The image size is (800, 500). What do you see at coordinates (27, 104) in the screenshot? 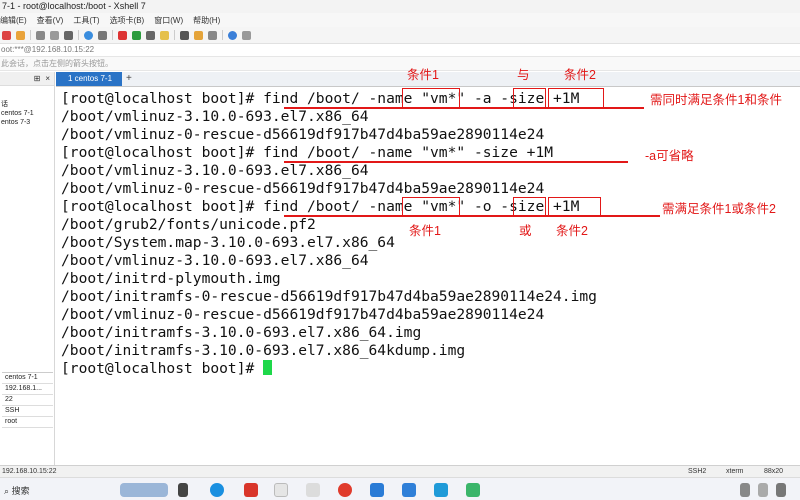
I see `tree-item: 话` at bounding box center [27, 104].